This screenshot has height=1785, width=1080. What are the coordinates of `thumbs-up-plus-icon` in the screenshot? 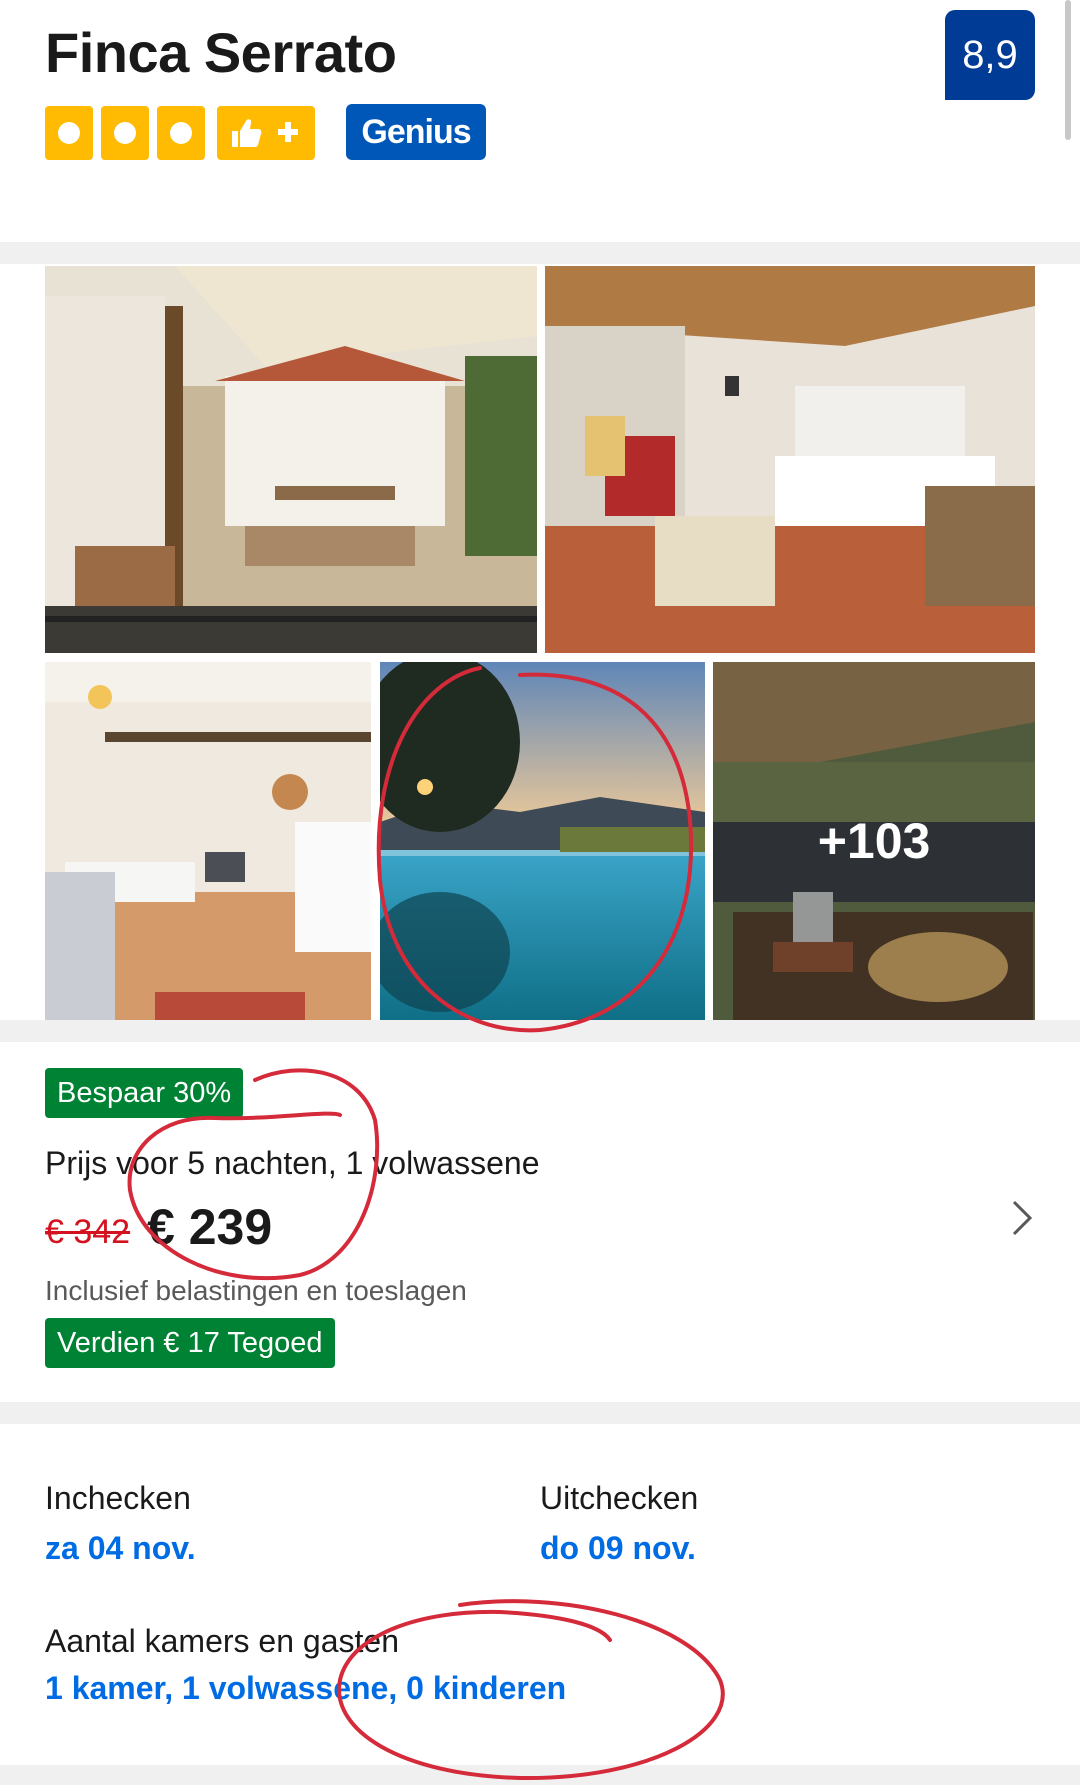 It's located at (265, 133).